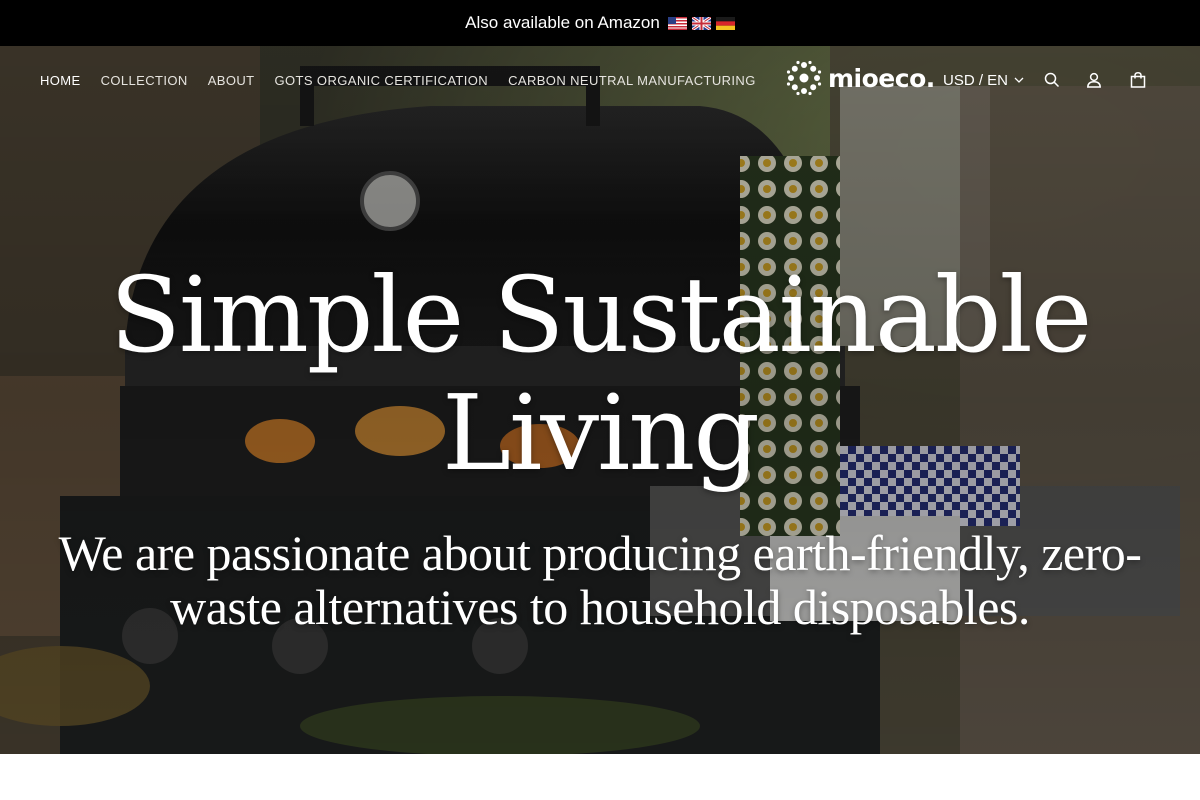  Describe the element at coordinates (976, 80) in the screenshot. I see `locale-label: USD / EN` at that location.